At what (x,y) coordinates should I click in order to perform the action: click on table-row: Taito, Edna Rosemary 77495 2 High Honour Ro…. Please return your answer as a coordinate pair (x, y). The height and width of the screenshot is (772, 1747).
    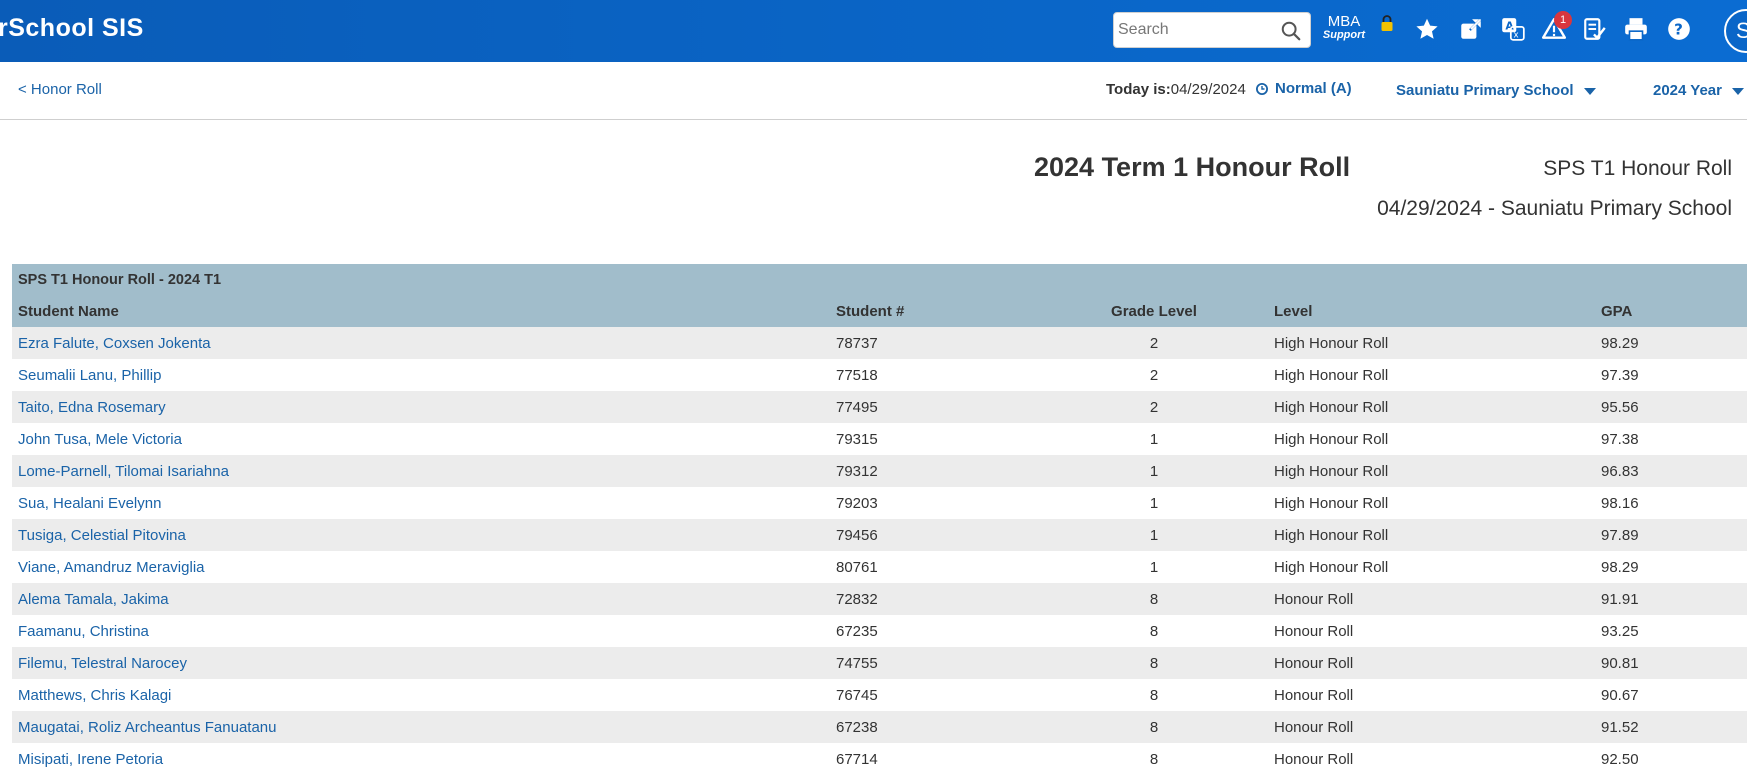
    Looking at the image, I should click on (879, 407).